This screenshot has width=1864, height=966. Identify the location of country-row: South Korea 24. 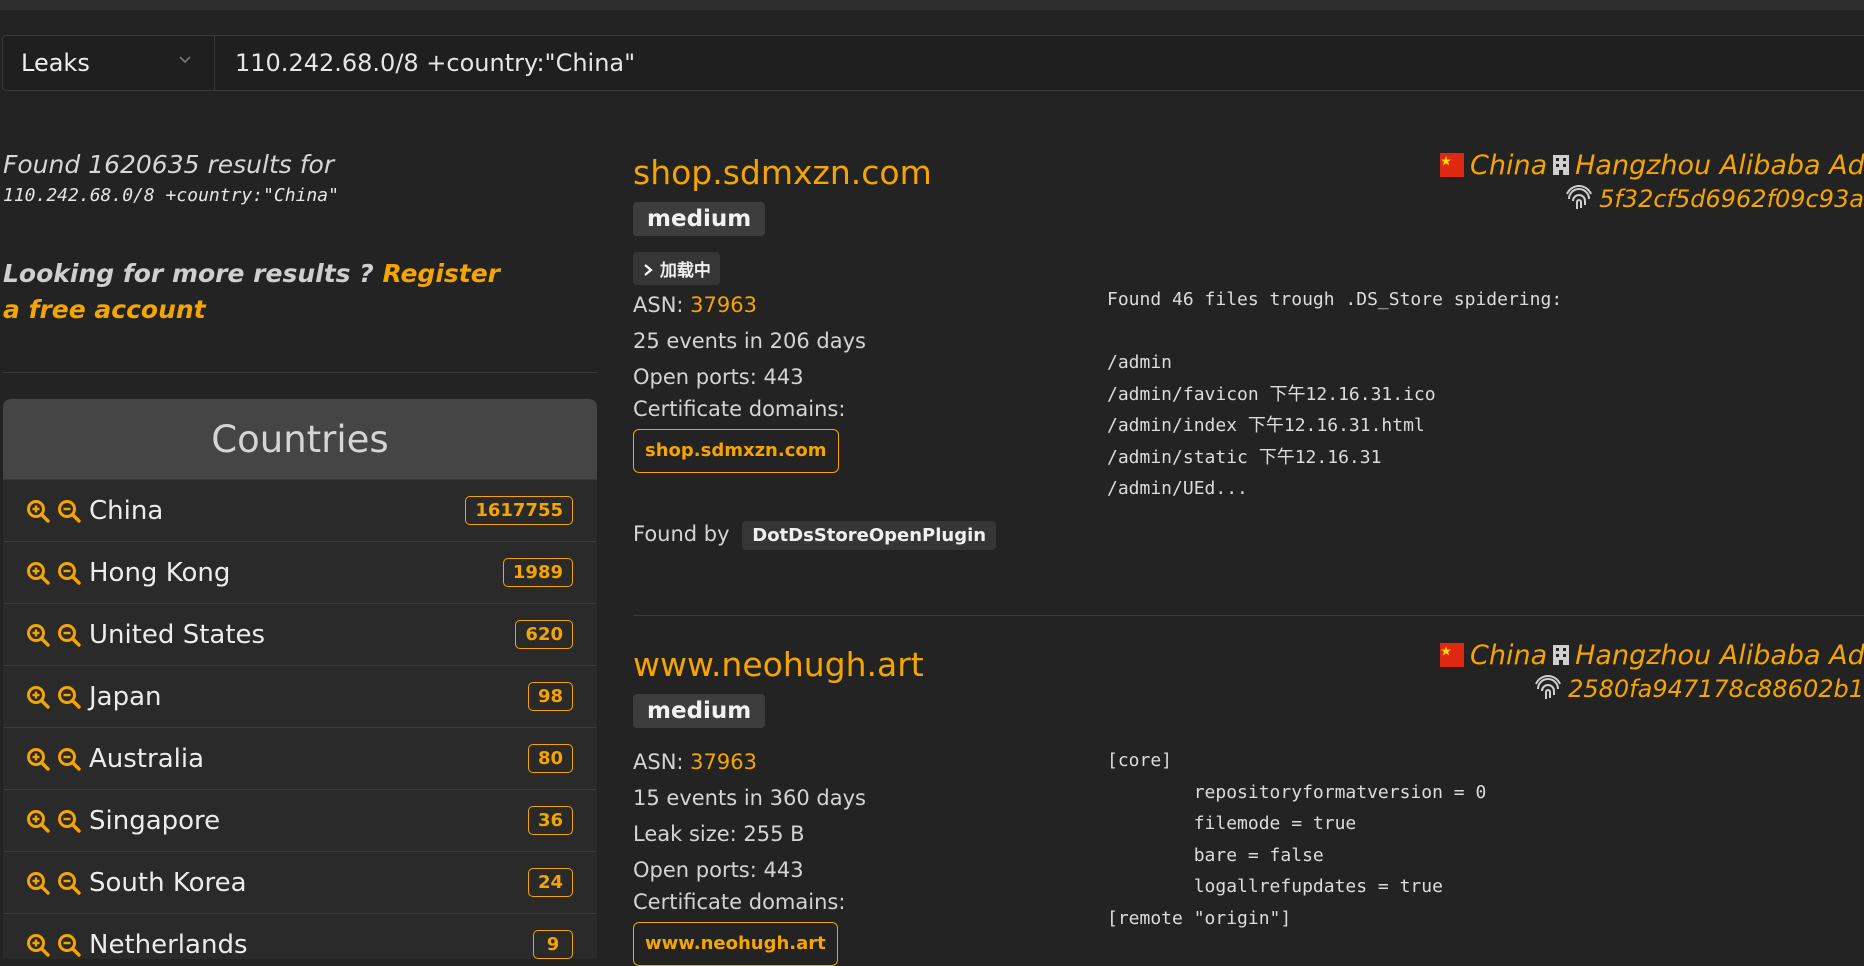
(300, 883).